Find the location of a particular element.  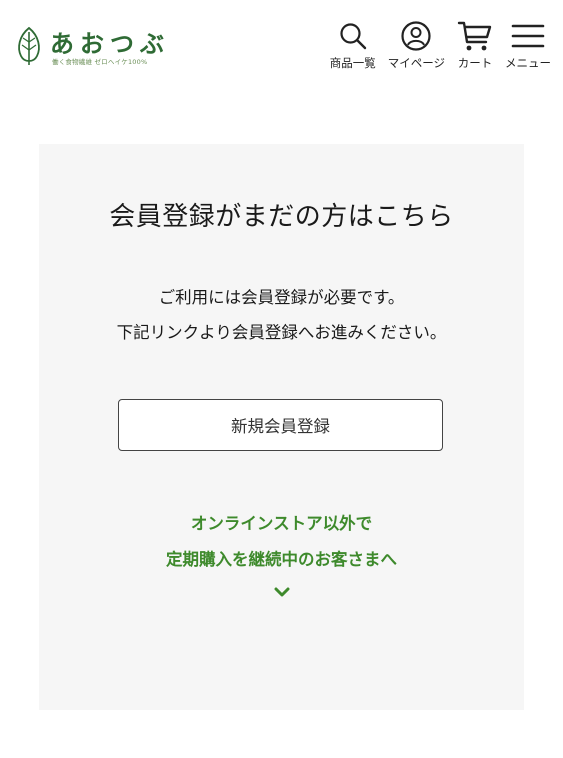

header-nav: 商品一覧 マイページ カート メニュー is located at coordinates (434, 44).